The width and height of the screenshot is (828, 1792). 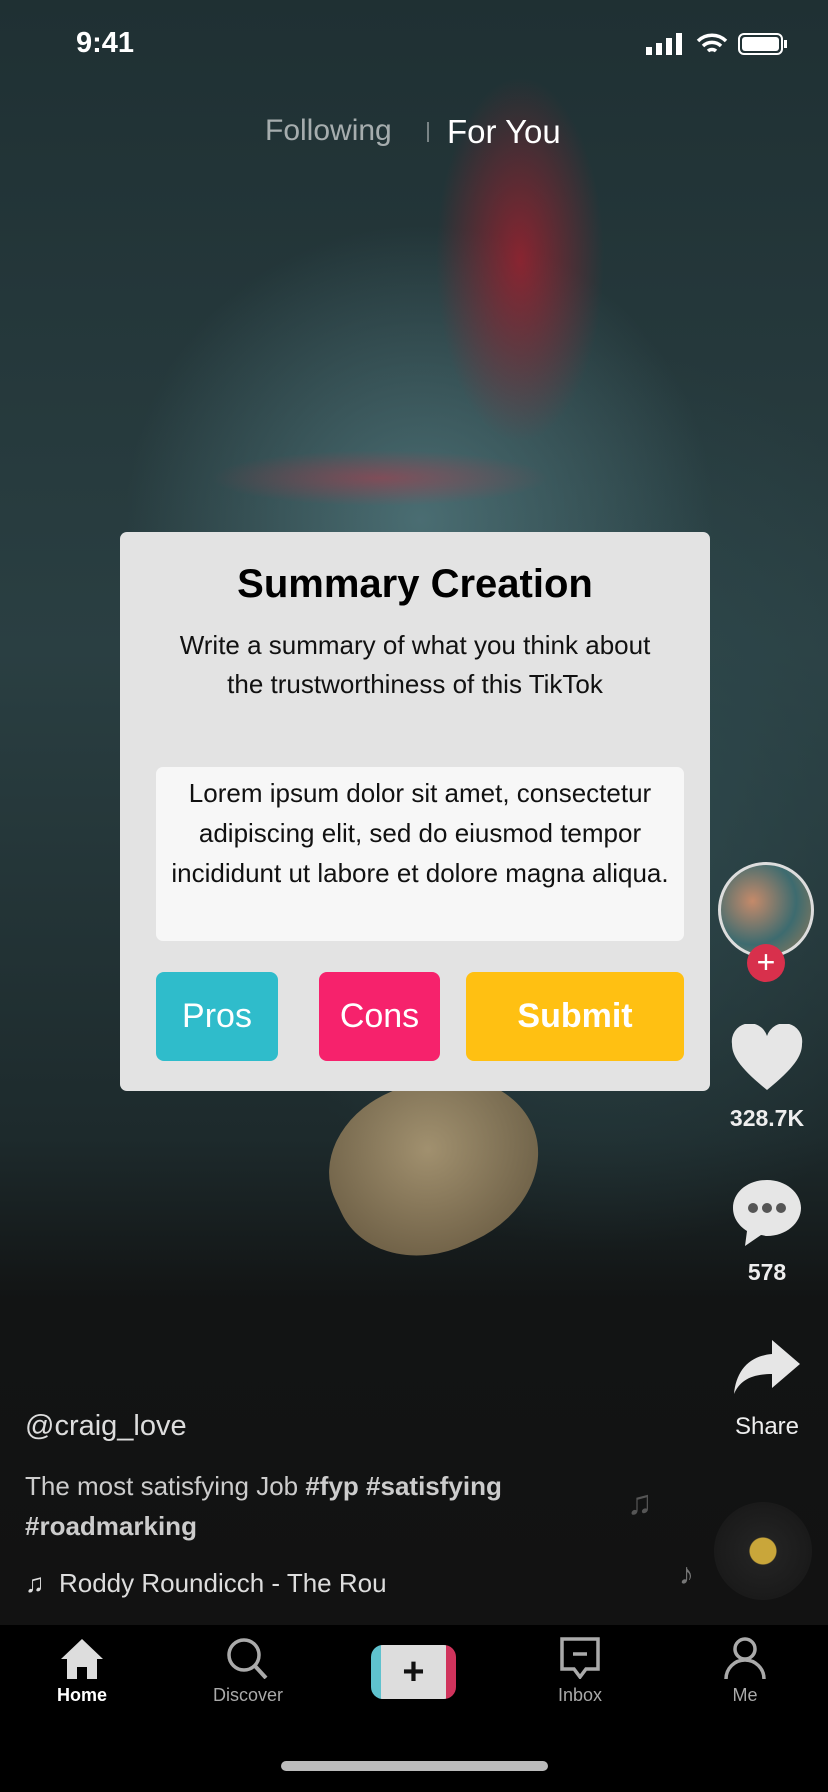 What do you see at coordinates (328, 131) in the screenshot?
I see `tab-following: Following` at bounding box center [328, 131].